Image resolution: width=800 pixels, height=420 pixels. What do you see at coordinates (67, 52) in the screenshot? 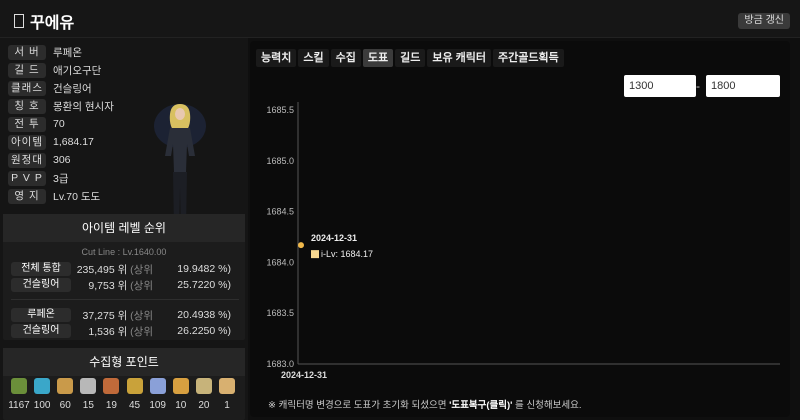
I see `profile-value: 루페온` at bounding box center [67, 52].